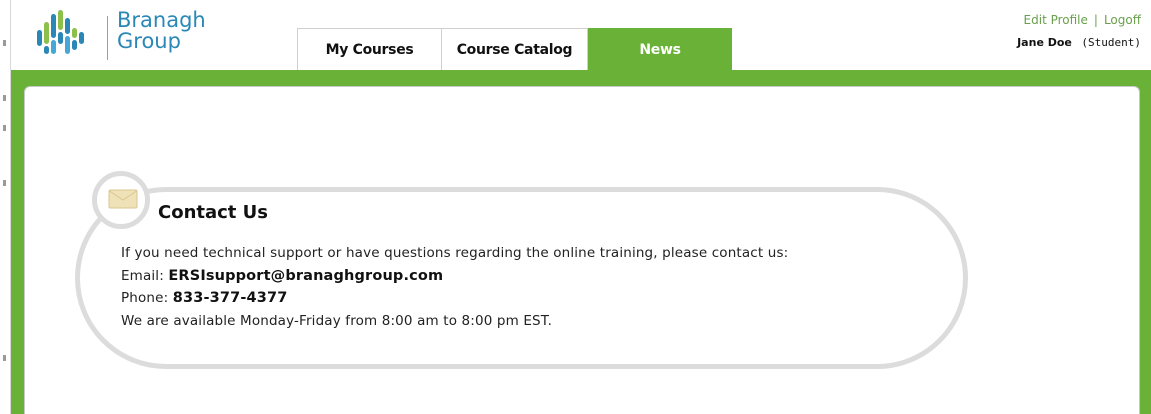 The image size is (1151, 414). What do you see at coordinates (1044, 42) in the screenshot?
I see `user-name: Jane Doe` at bounding box center [1044, 42].